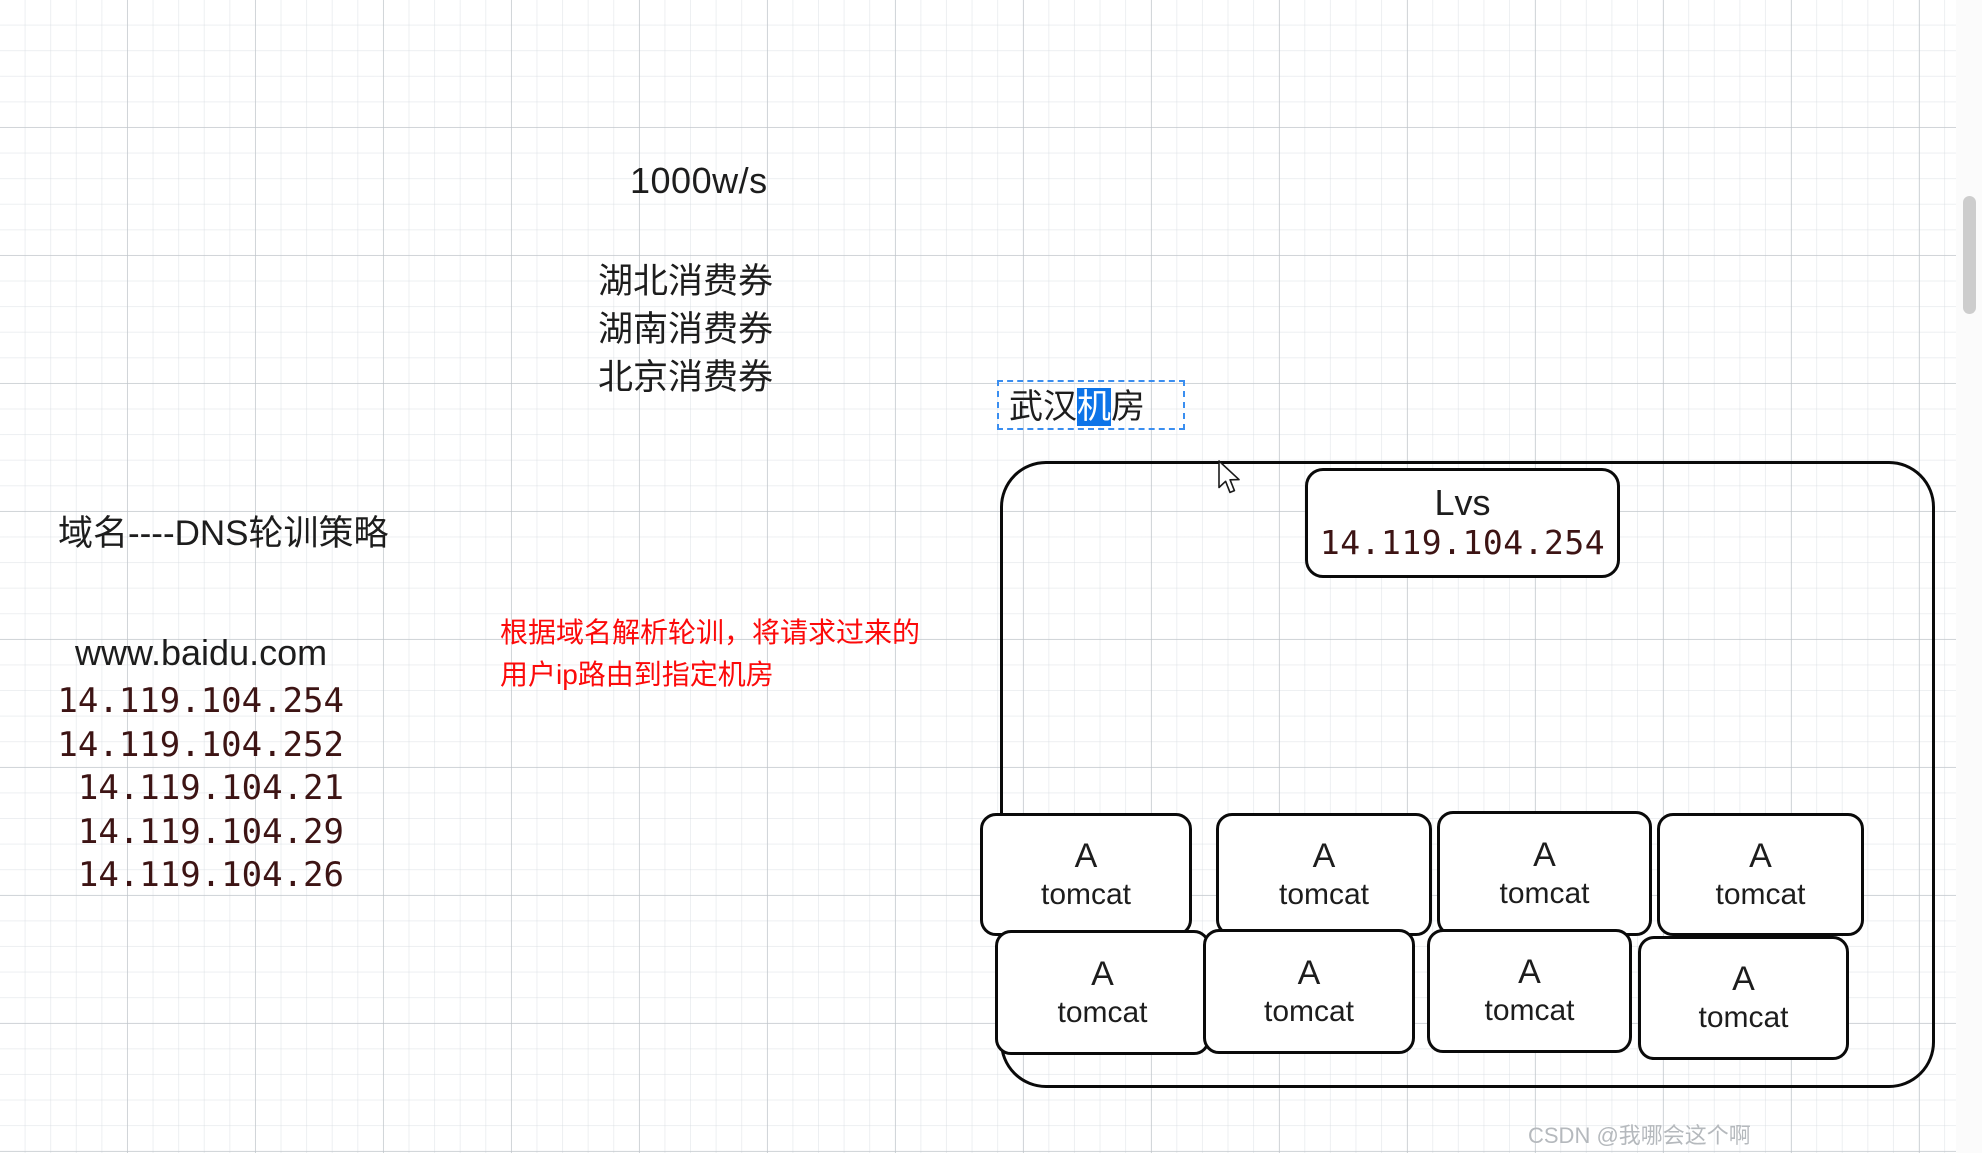  What do you see at coordinates (1639, 1135) in the screenshot?
I see `watermark: CSDN @我哪会这个啊` at bounding box center [1639, 1135].